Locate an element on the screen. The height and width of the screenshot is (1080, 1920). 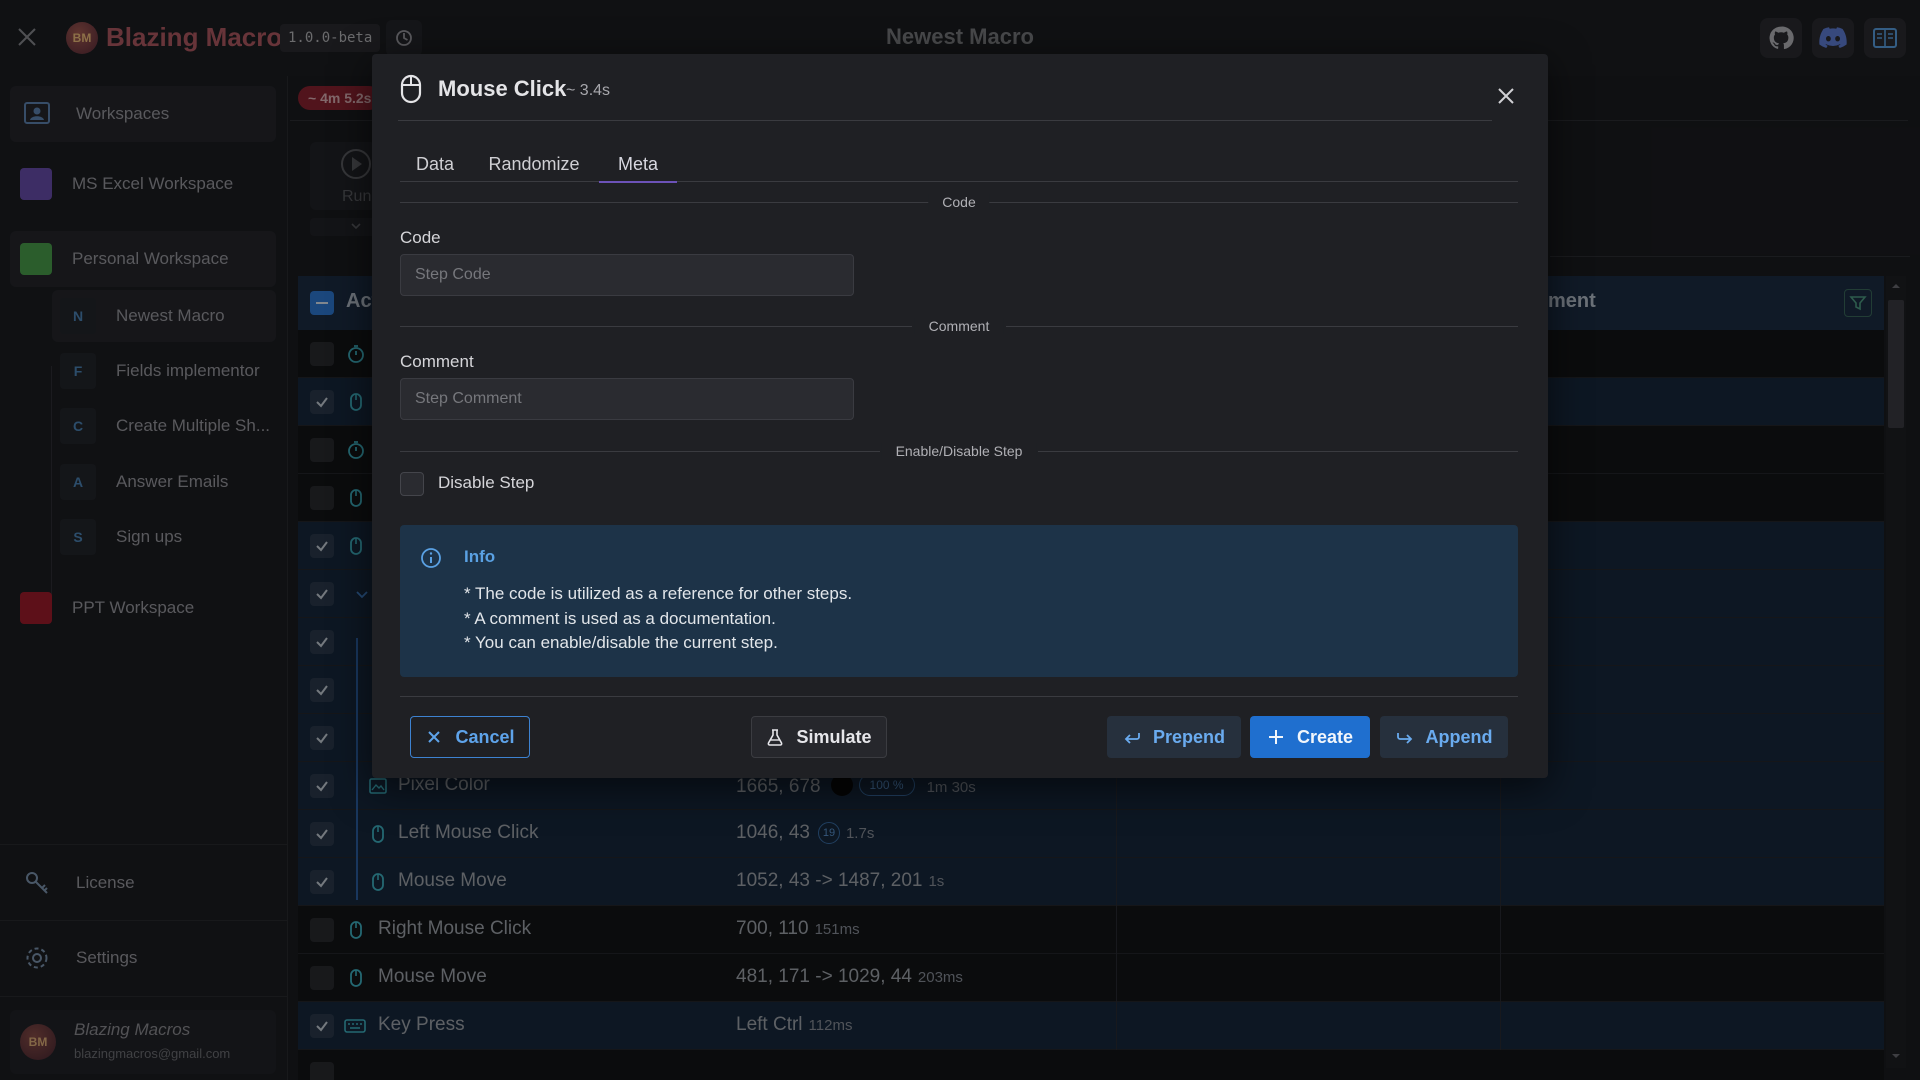
info-icon is located at coordinates (431, 558).